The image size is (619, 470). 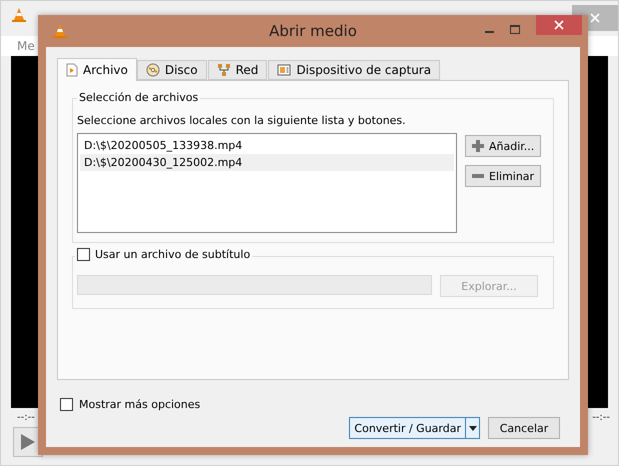 What do you see at coordinates (267, 145) in the screenshot?
I see `file-item: D:\$\20200505_133938.mp4` at bounding box center [267, 145].